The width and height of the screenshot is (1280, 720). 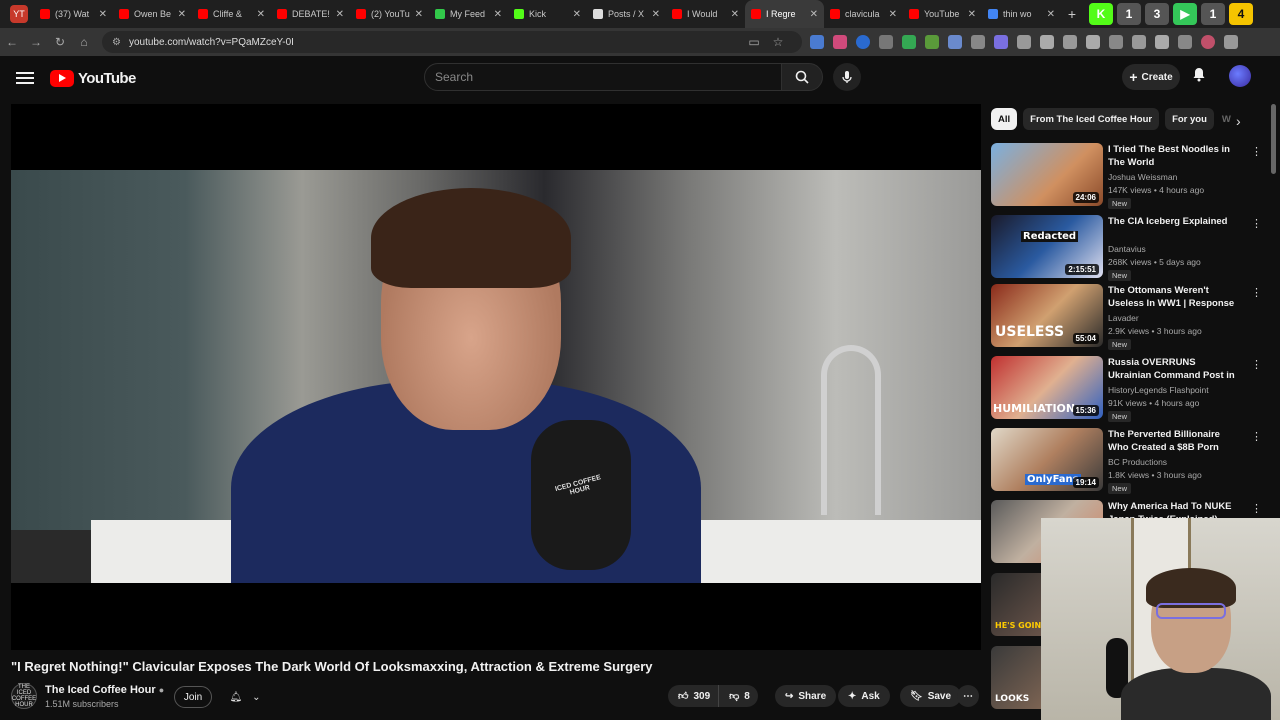 I want to click on filter-chip: All, so click(x=1004, y=119).